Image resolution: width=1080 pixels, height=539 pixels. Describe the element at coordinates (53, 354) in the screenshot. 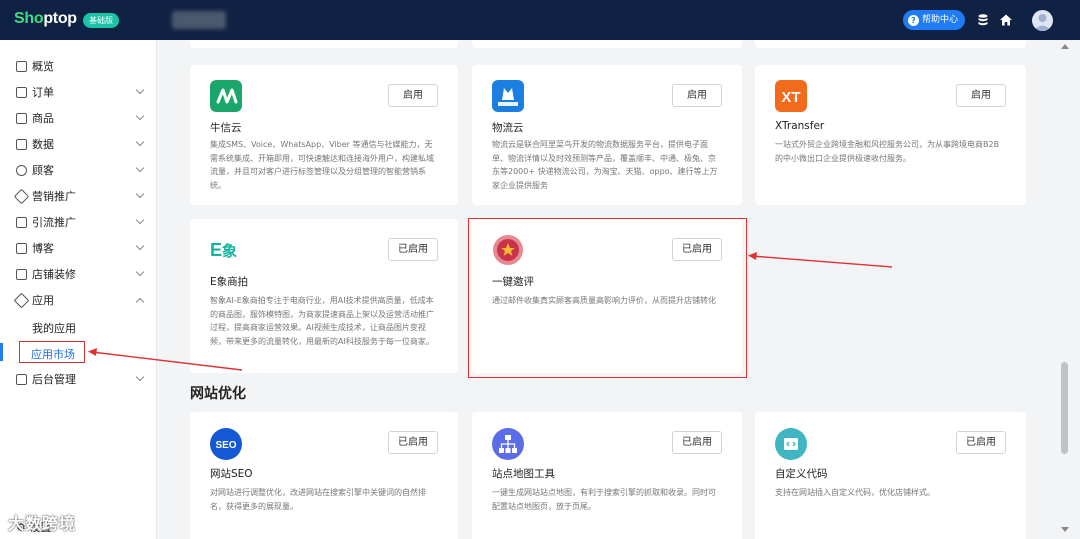

I see `sidebar-subitem-app-market: 应用市场` at that location.